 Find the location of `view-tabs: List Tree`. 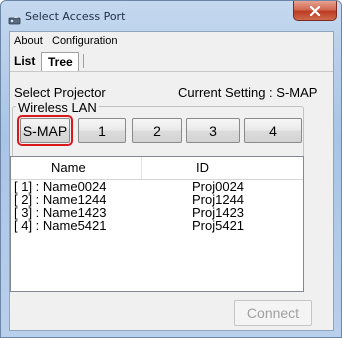

view-tabs: List Tree is located at coordinates (171, 61).